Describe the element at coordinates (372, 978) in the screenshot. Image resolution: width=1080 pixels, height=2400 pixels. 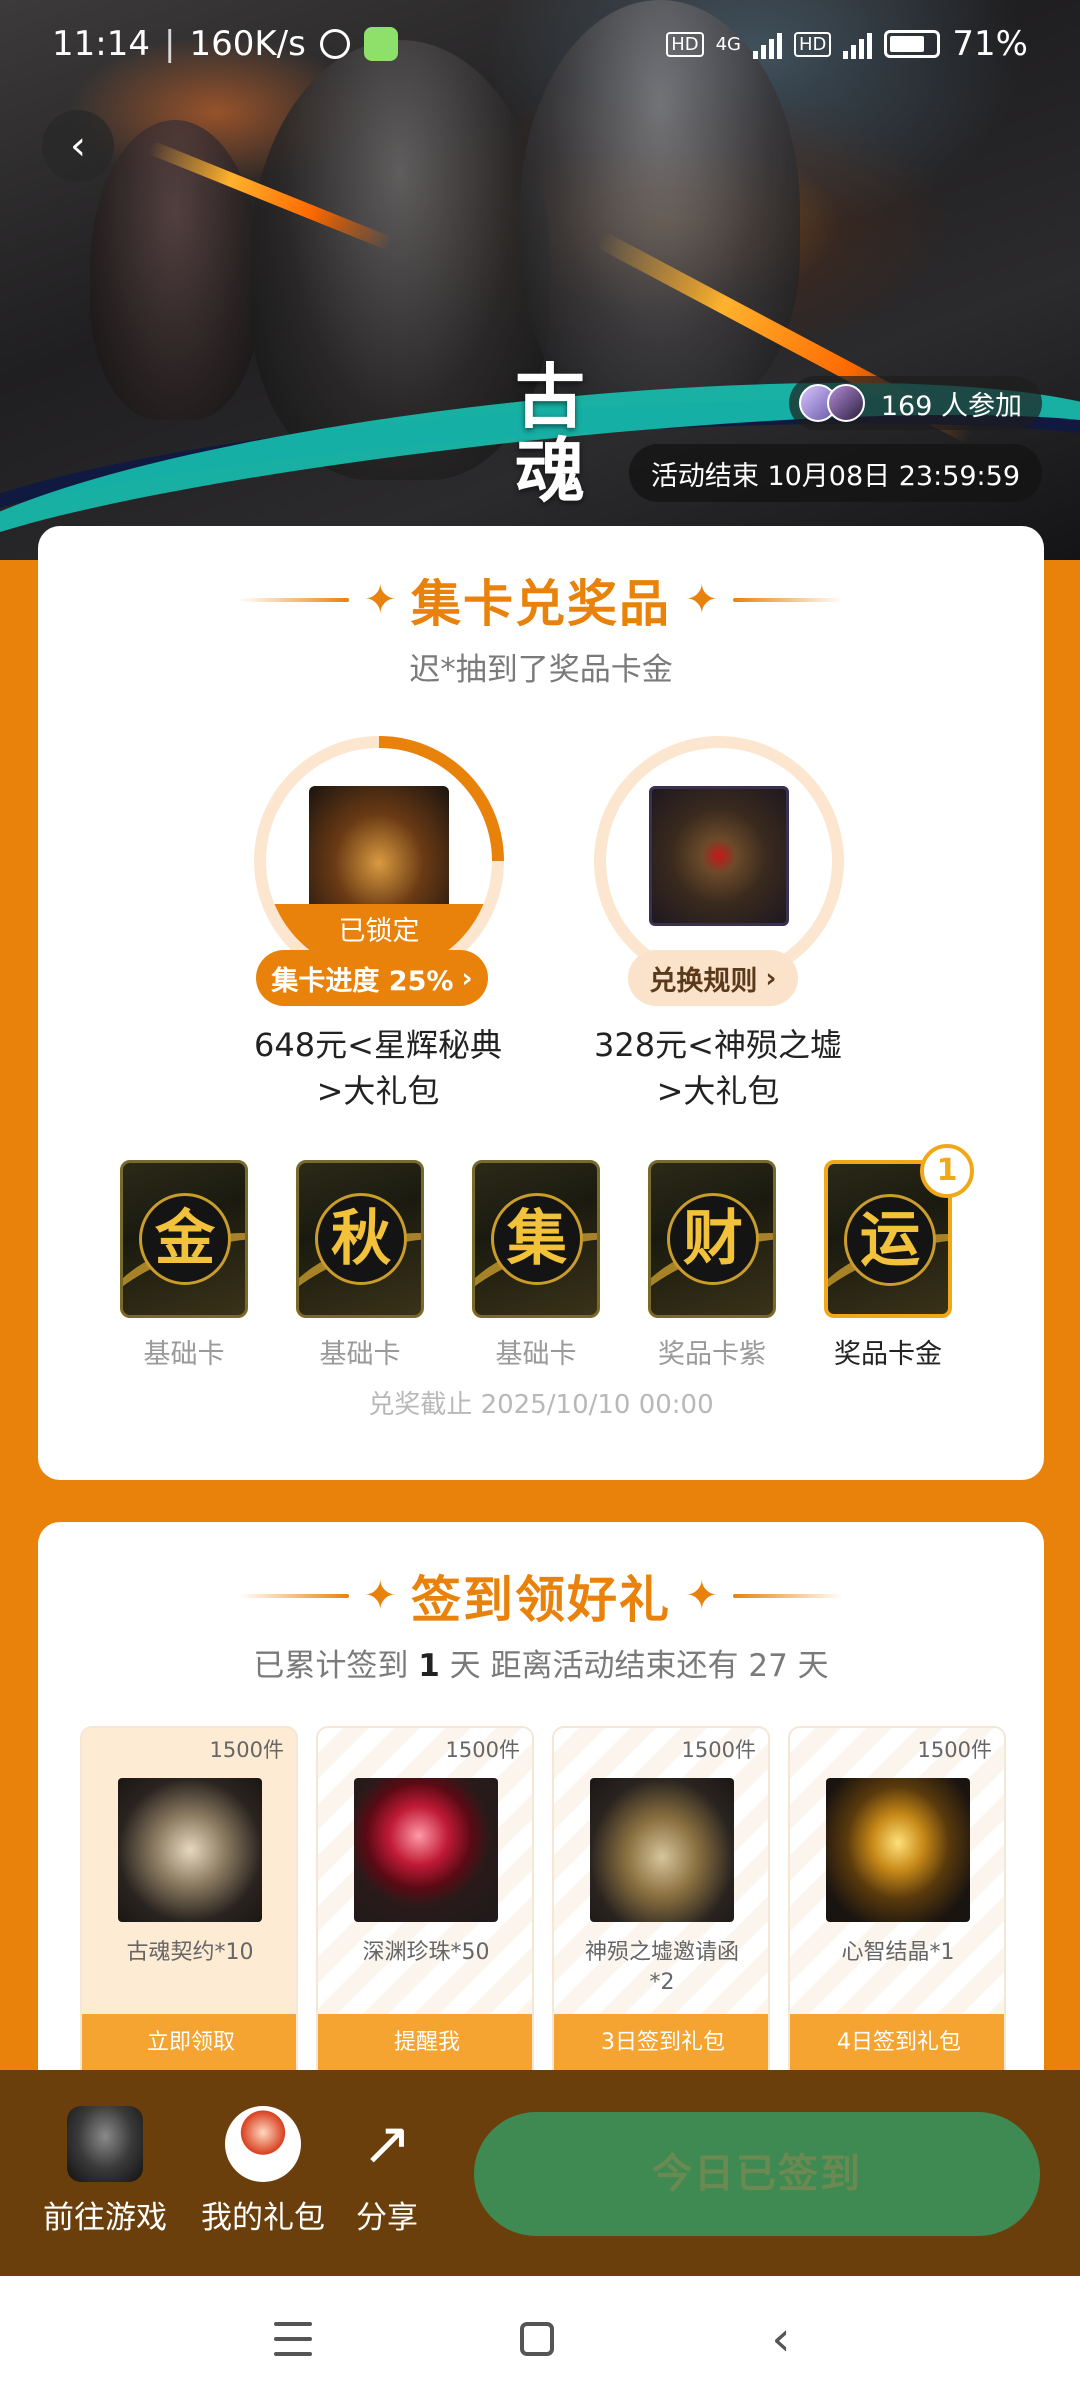
I see `collect-progress-button: 集卡进度 25% ›` at that location.